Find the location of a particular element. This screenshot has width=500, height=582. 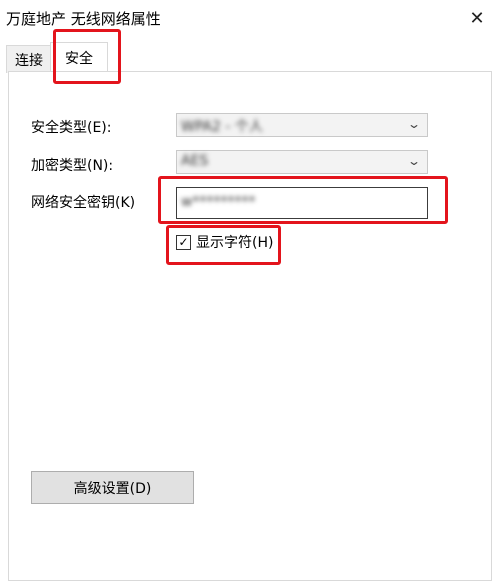

encryption-type-label: 加密类型(N): is located at coordinates (72, 166).